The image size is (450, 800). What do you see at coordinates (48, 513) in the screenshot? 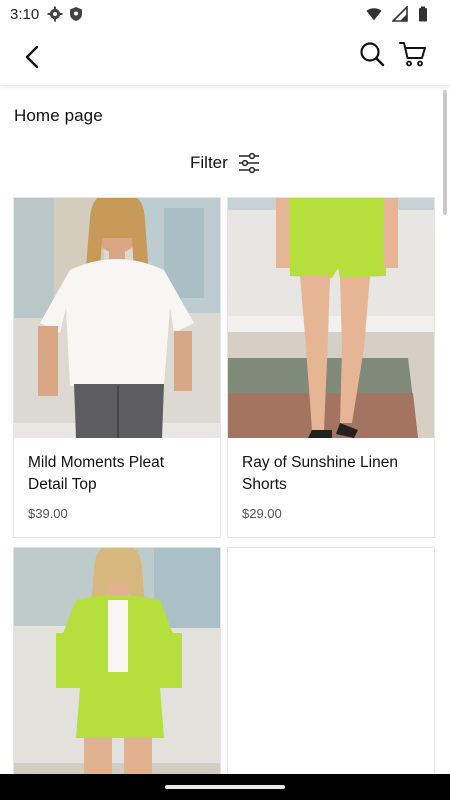
I see `product-price: $39.00` at bounding box center [48, 513].